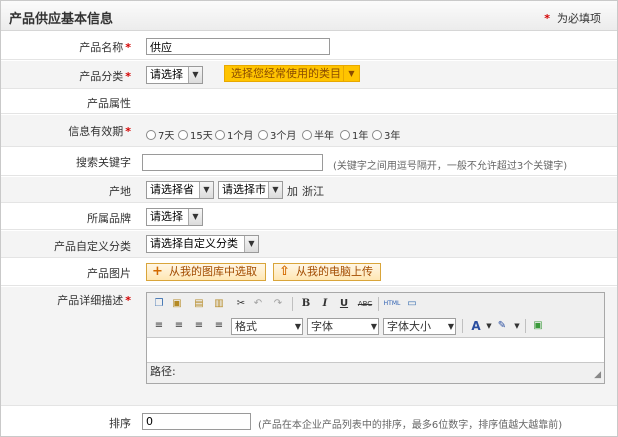 The image size is (618, 437). Describe the element at coordinates (597, 375) in the screenshot. I see `resize-handle-icon: ◢` at that location.